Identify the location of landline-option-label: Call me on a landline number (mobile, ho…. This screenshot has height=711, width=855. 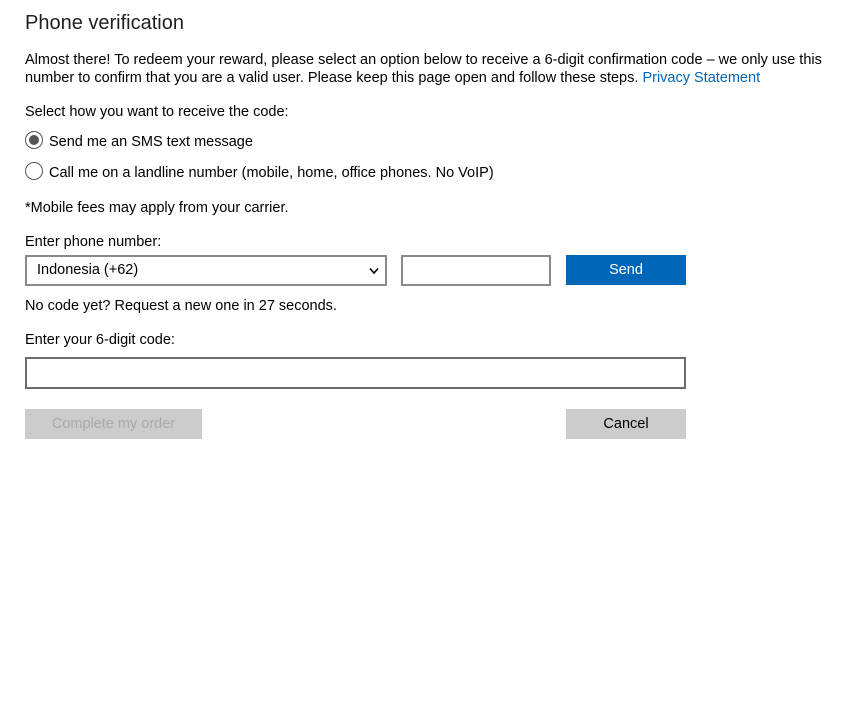
(271, 173).